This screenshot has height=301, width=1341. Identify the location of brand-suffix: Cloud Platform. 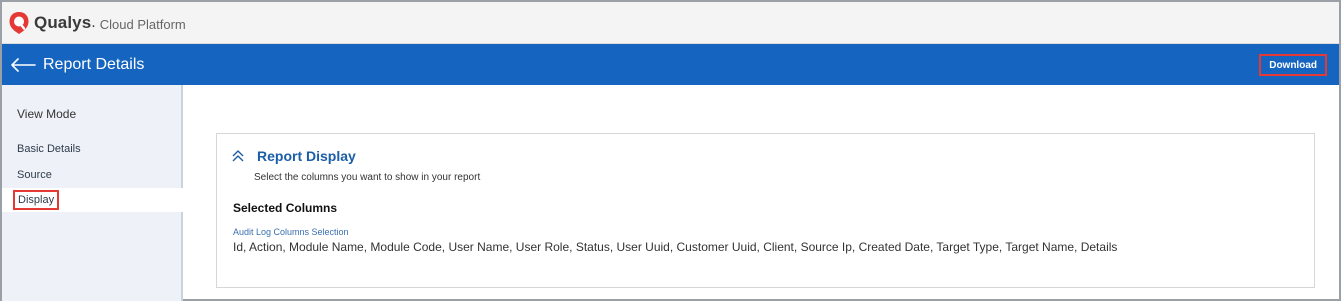
(142, 24).